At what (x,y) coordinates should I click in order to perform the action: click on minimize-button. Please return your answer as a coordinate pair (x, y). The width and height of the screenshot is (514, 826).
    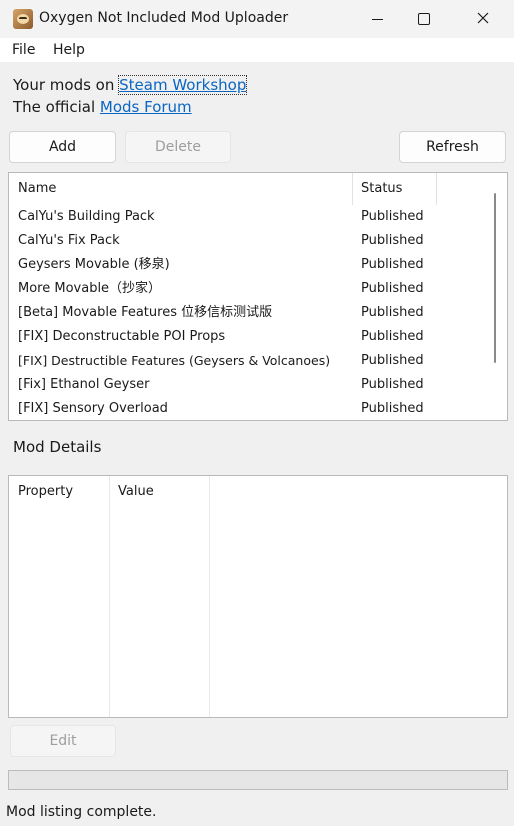
    Looking at the image, I should click on (378, 19).